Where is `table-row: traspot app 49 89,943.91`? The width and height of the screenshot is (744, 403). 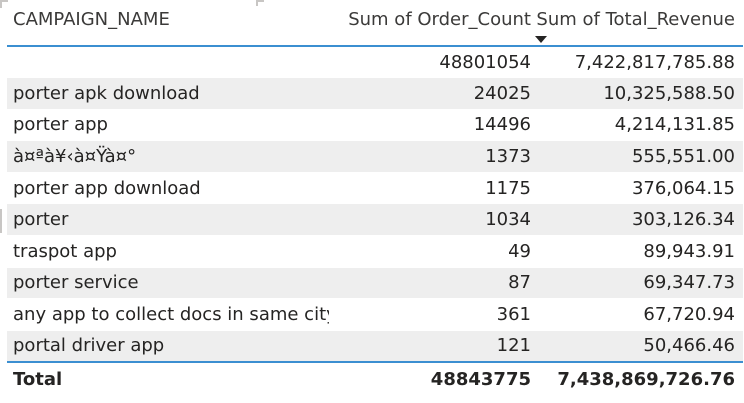
table-row: traspot app 49 89,943.91 is located at coordinates (375, 251).